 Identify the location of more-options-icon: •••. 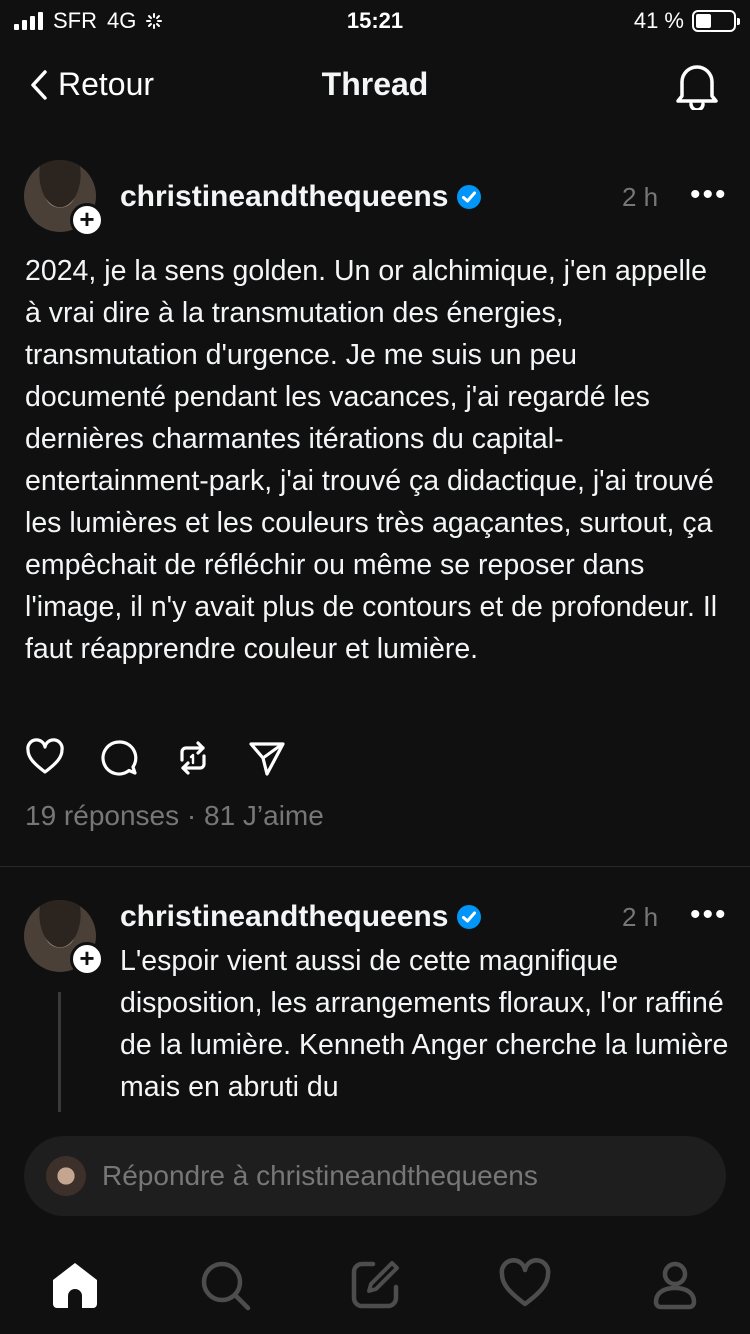
(709, 195).